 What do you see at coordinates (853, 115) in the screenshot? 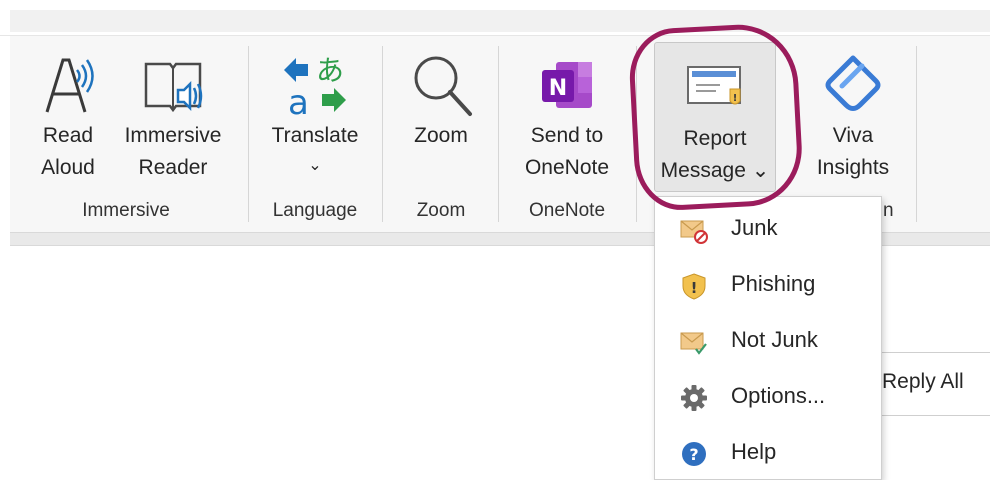
I see `viva-insights-button: Viva Insights` at bounding box center [853, 115].